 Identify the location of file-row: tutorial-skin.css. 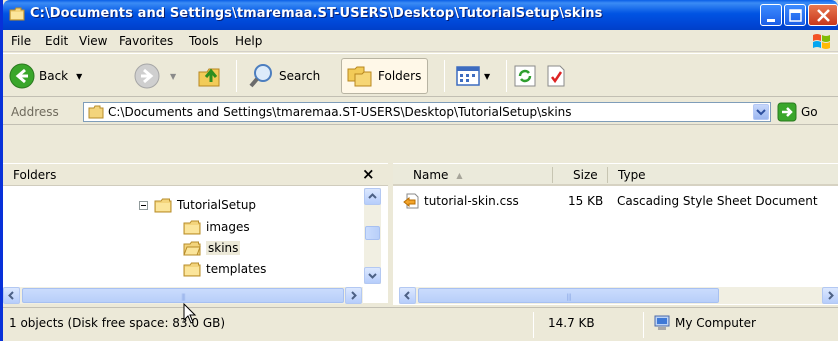
(461, 201).